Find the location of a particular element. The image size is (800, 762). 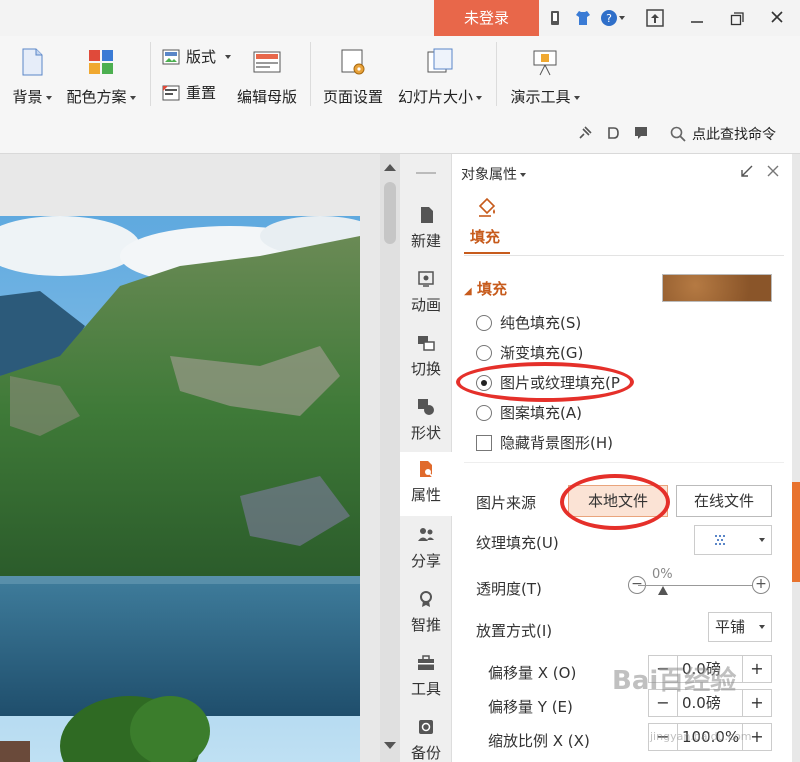

ribbon-quick-tools is located at coordinates (614, 133).